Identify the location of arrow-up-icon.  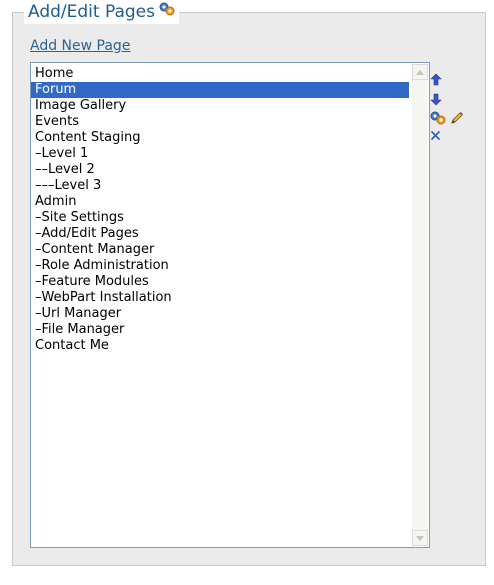
(437, 78).